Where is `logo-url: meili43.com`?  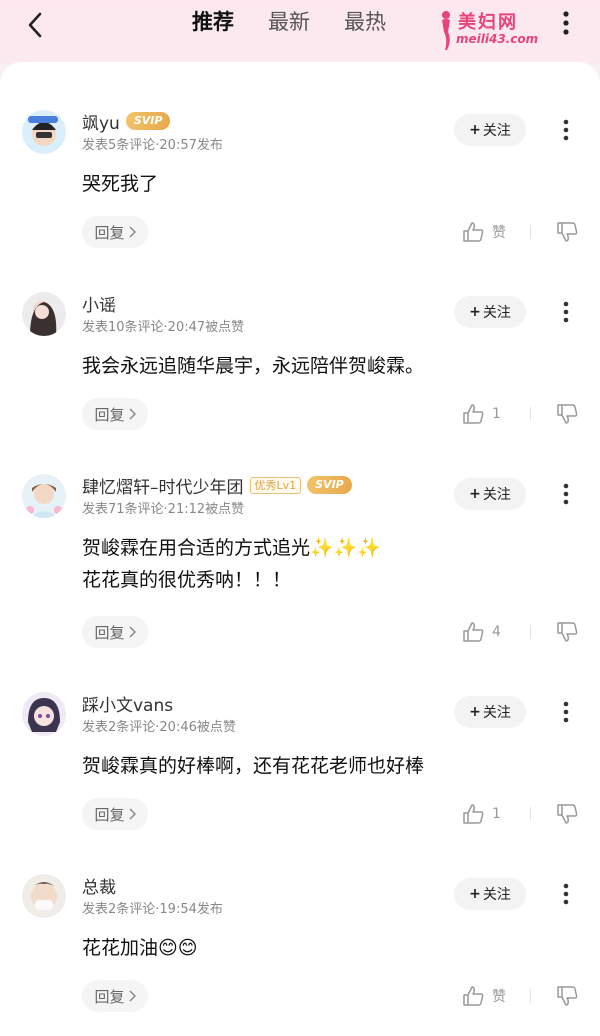 logo-url: meili43.com is located at coordinates (497, 39).